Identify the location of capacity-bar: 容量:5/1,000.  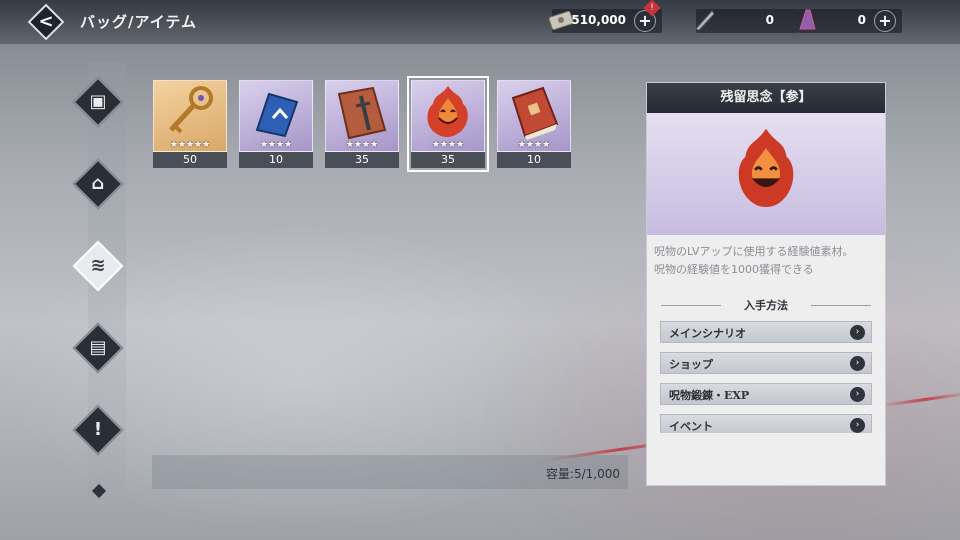
(390, 472).